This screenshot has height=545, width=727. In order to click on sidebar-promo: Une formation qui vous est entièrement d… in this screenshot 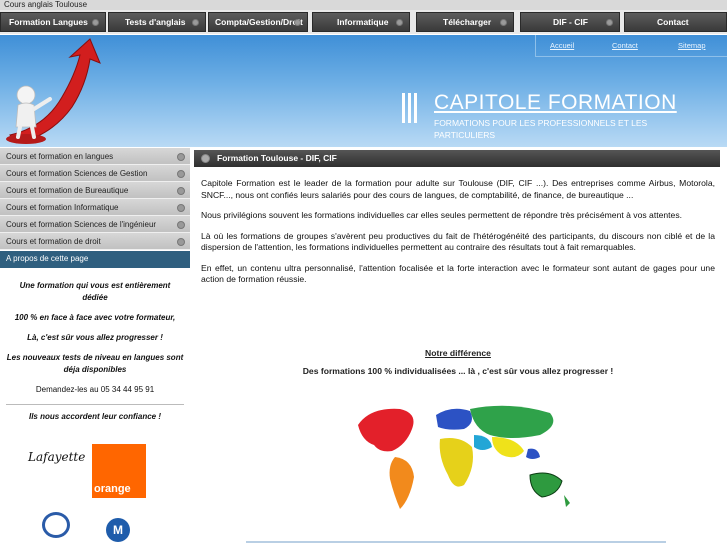, I will do `click(95, 345)`.